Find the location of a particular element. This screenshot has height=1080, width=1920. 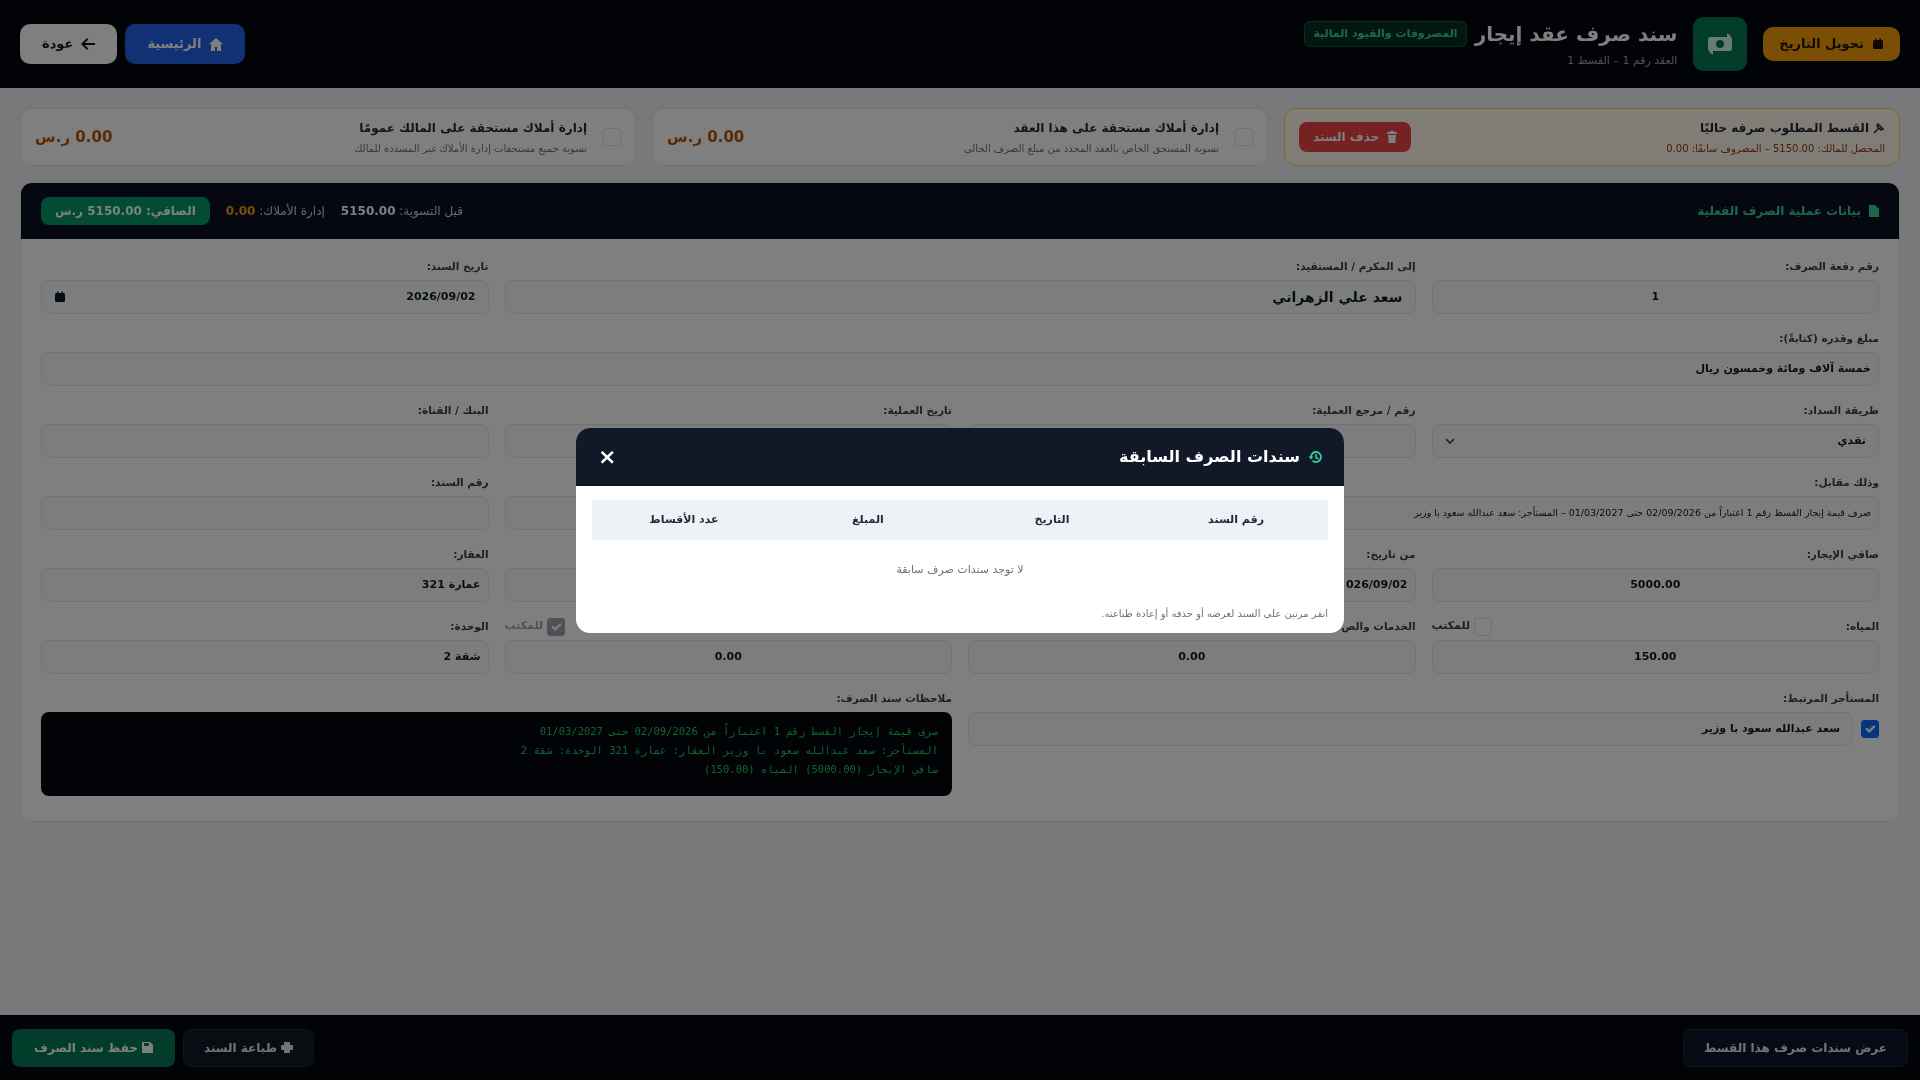

card-subtitle: تسوية المستحق الخاص بالعقد المحدد من مبلغ الصرف الحالي is located at coordinates (1091, 148).